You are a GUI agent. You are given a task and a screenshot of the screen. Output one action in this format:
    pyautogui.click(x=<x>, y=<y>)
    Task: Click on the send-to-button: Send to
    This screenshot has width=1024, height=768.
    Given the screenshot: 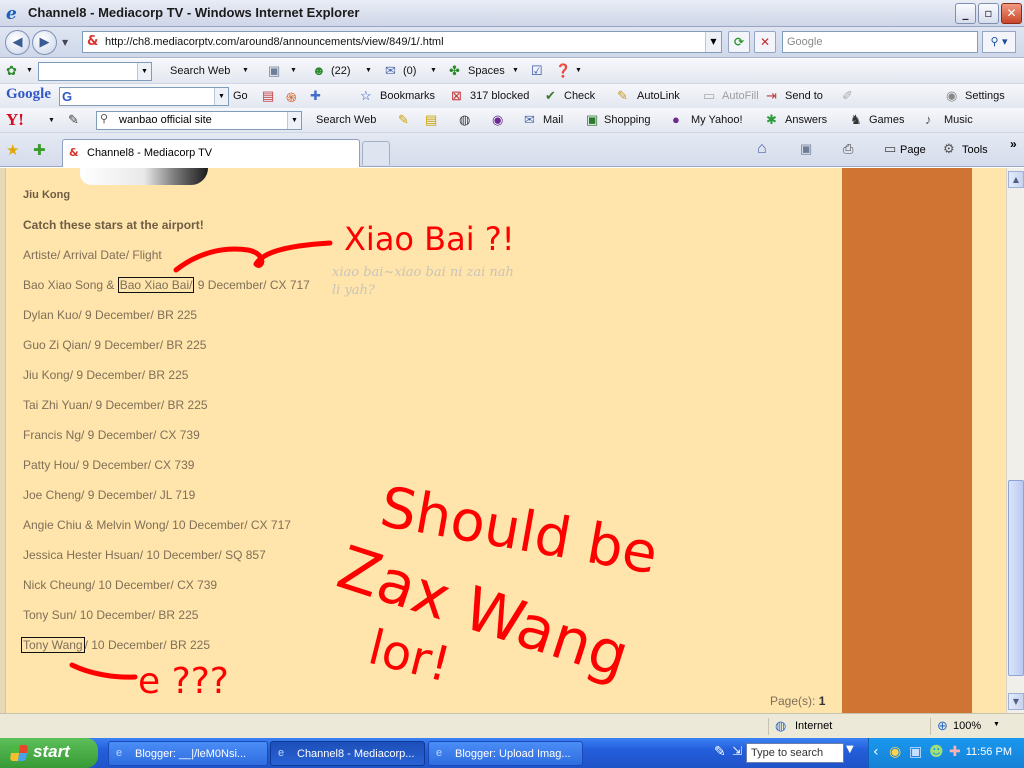 What is the action you would take?
    pyautogui.click(x=804, y=96)
    